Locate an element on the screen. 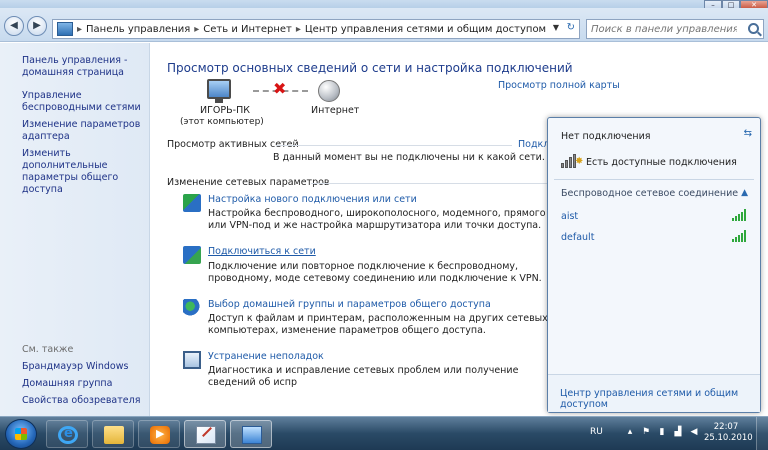 The image size is (768, 450). folder-icon is located at coordinates (114, 435).